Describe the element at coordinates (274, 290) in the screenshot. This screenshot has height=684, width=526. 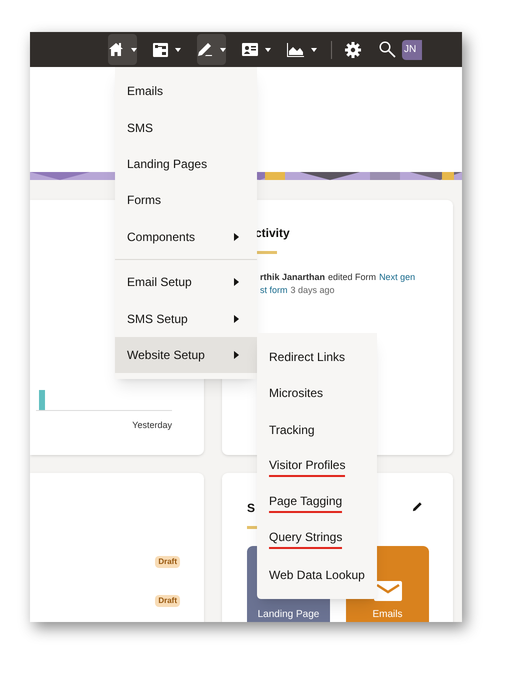
I see `form-link: st form` at that location.